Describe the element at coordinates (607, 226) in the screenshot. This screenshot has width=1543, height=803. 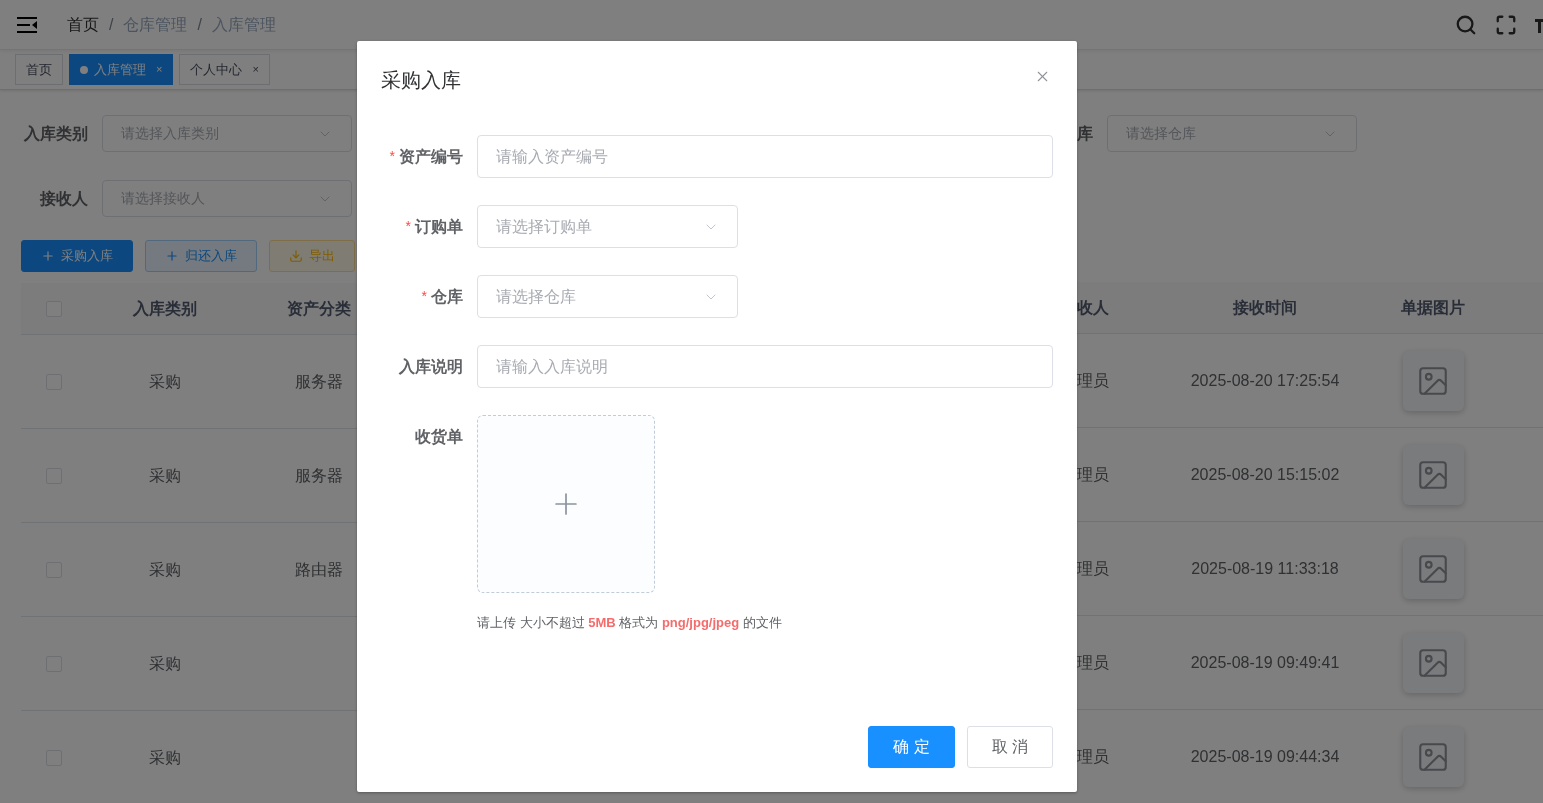
I see `select-field: 请选择订购单` at that location.